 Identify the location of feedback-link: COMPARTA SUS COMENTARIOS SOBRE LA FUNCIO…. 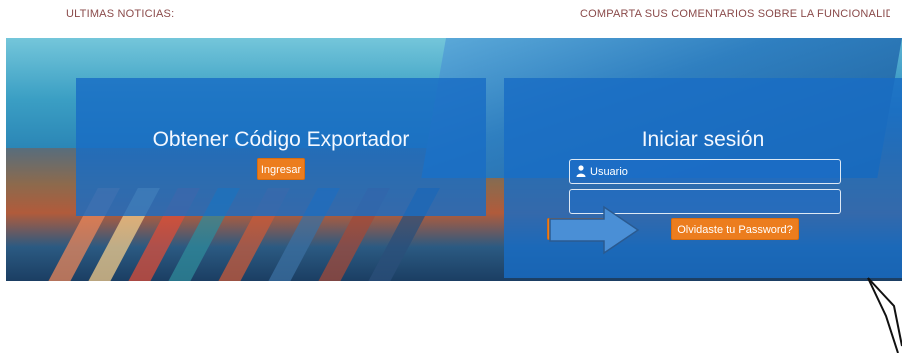
(735, 14).